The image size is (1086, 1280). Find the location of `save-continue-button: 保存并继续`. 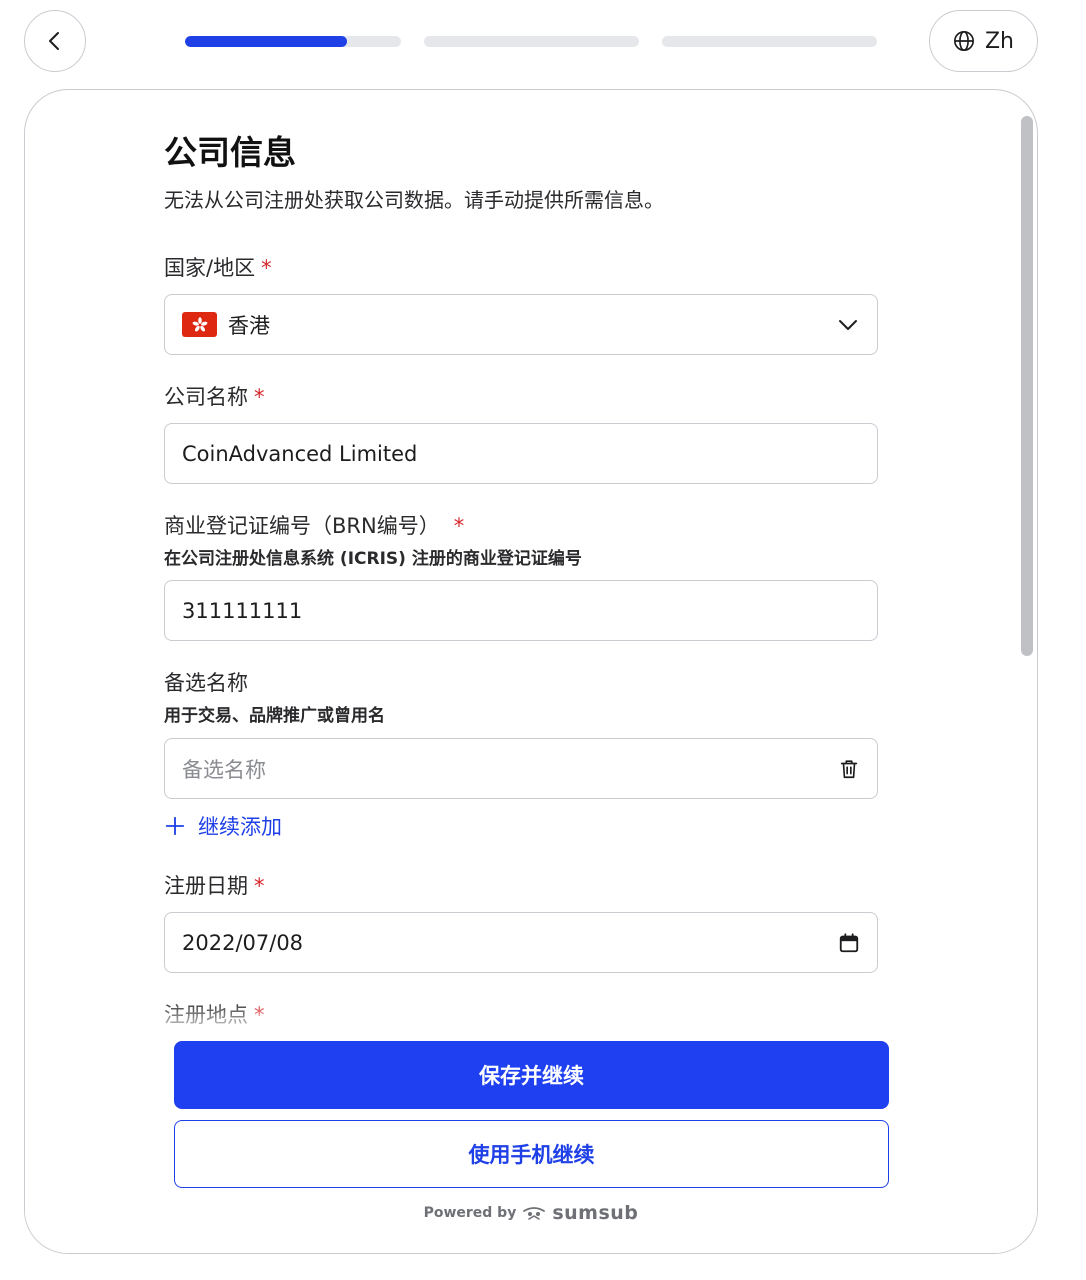

save-continue-button: 保存并继续 is located at coordinates (531, 1075).